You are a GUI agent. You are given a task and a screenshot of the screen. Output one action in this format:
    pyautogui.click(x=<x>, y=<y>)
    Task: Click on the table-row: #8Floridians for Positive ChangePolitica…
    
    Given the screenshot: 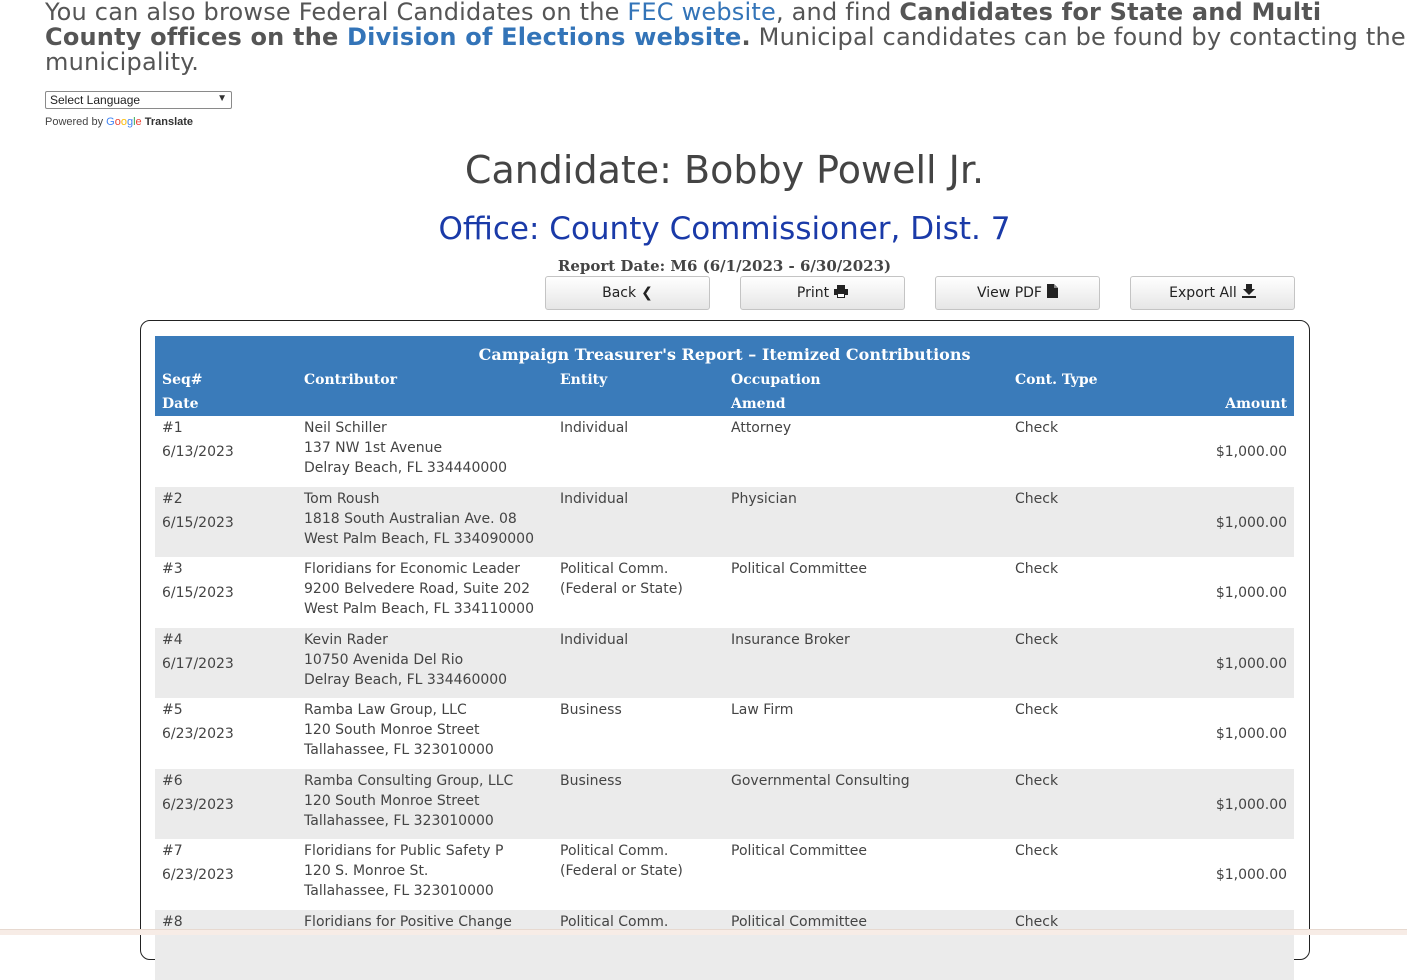 What is the action you would take?
    pyautogui.click(x=724, y=945)
    